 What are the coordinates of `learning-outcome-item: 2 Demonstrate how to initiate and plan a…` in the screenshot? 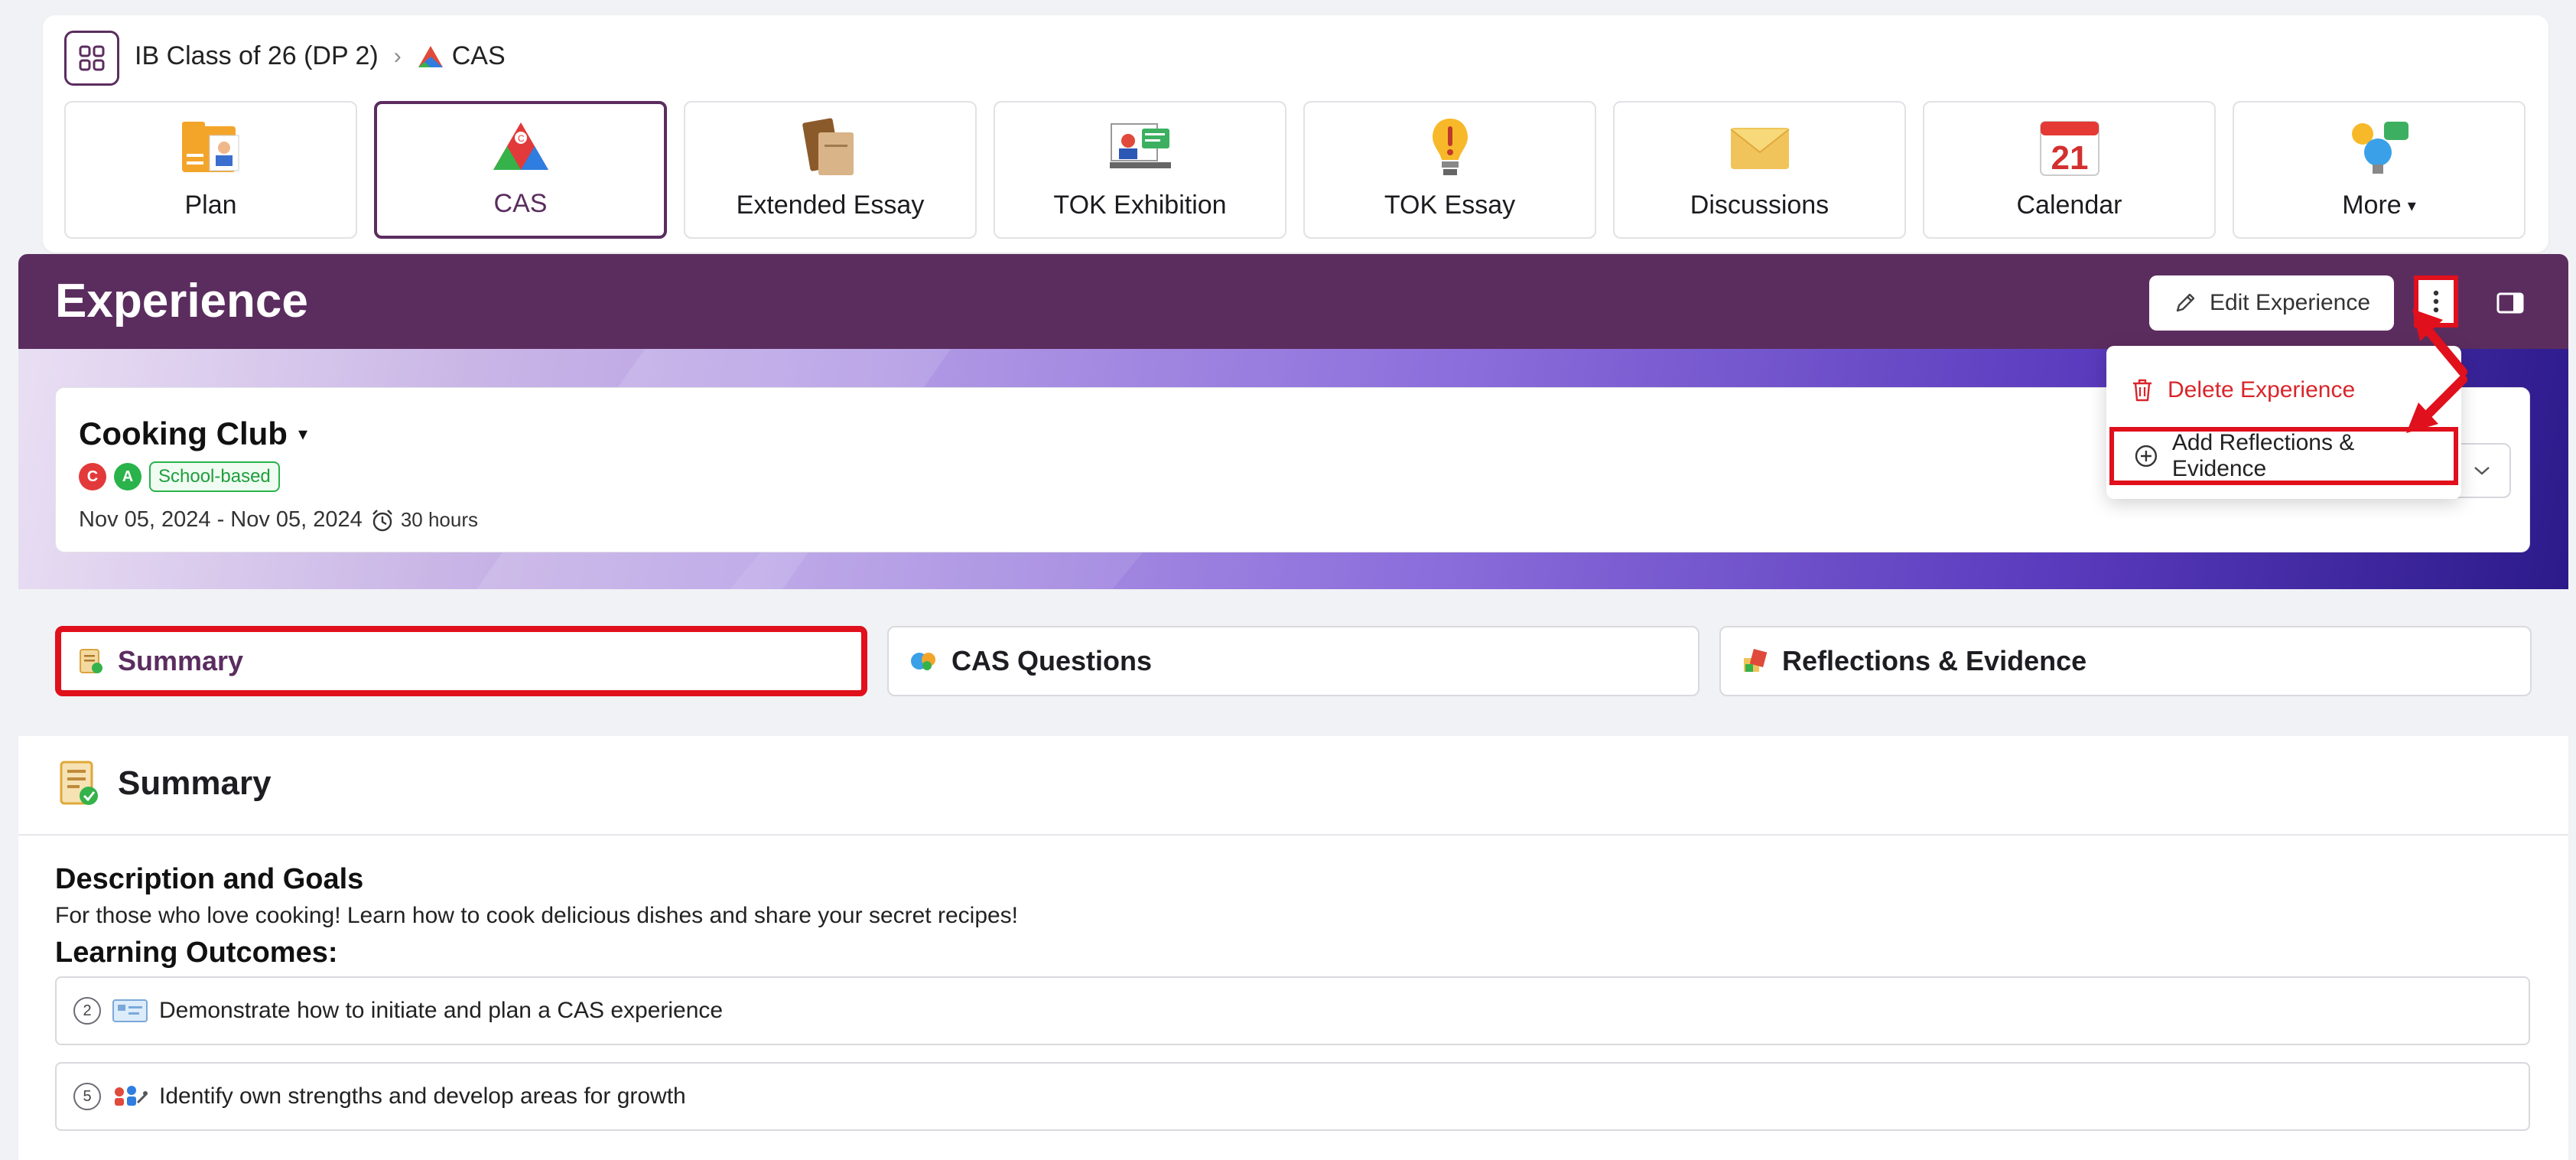 It's located at (1292, 1010).